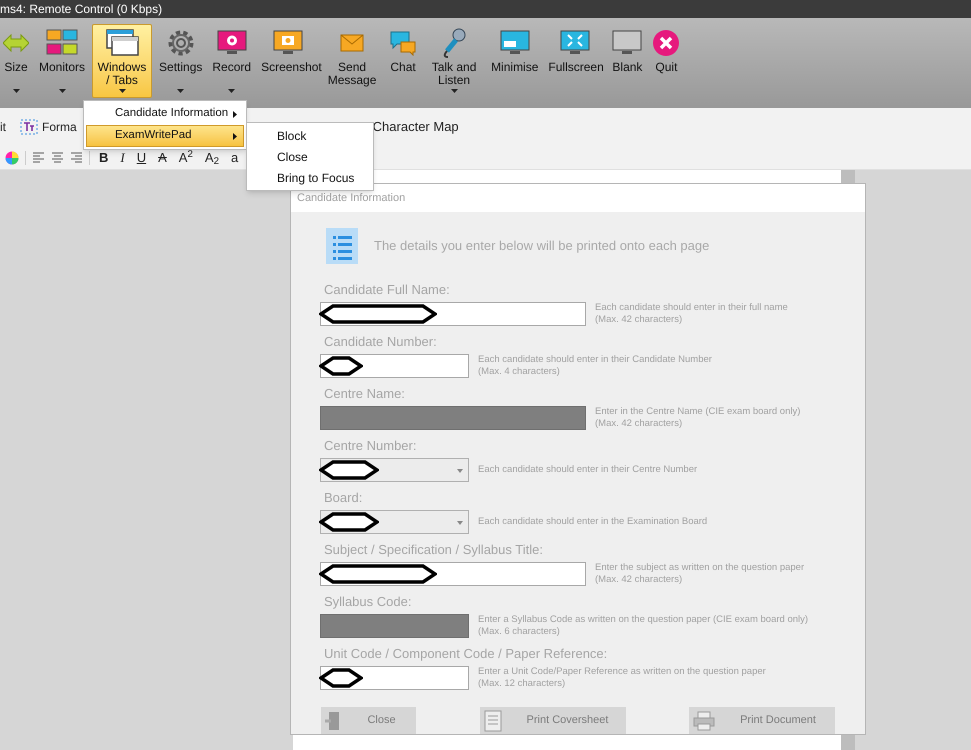 This screenshot has height=750, width=971. I want to click on toolbar-button: Record, so click(231, 61).